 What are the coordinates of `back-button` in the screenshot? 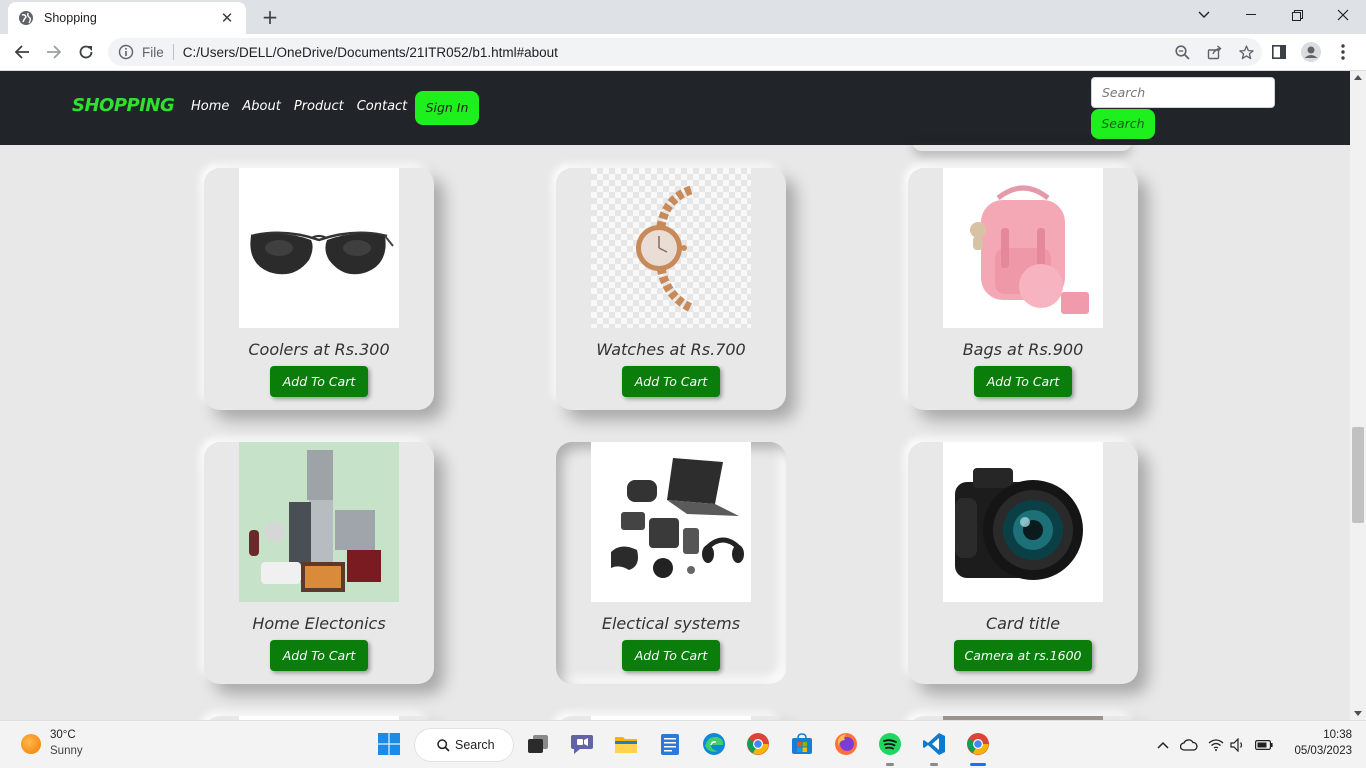 It's located at (22, 52).